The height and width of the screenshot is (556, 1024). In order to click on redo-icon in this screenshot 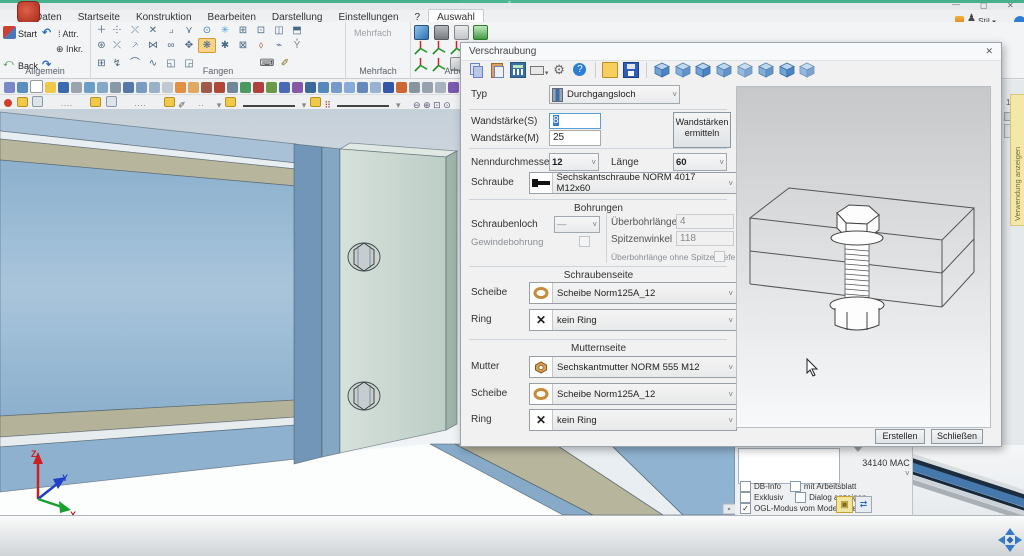, I will do `click(193, 87)`.